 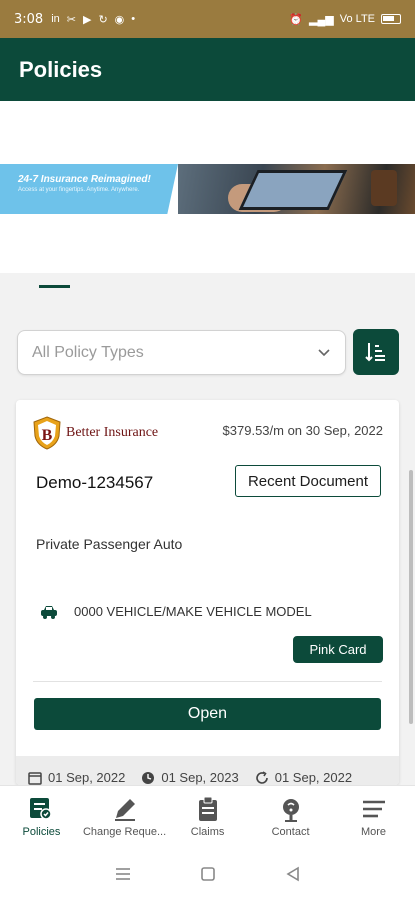 What do you see at coordinates (95, 482) in the screenshot?
I see `policy-number: Demo-1234567` at bounding box center [95, 482].